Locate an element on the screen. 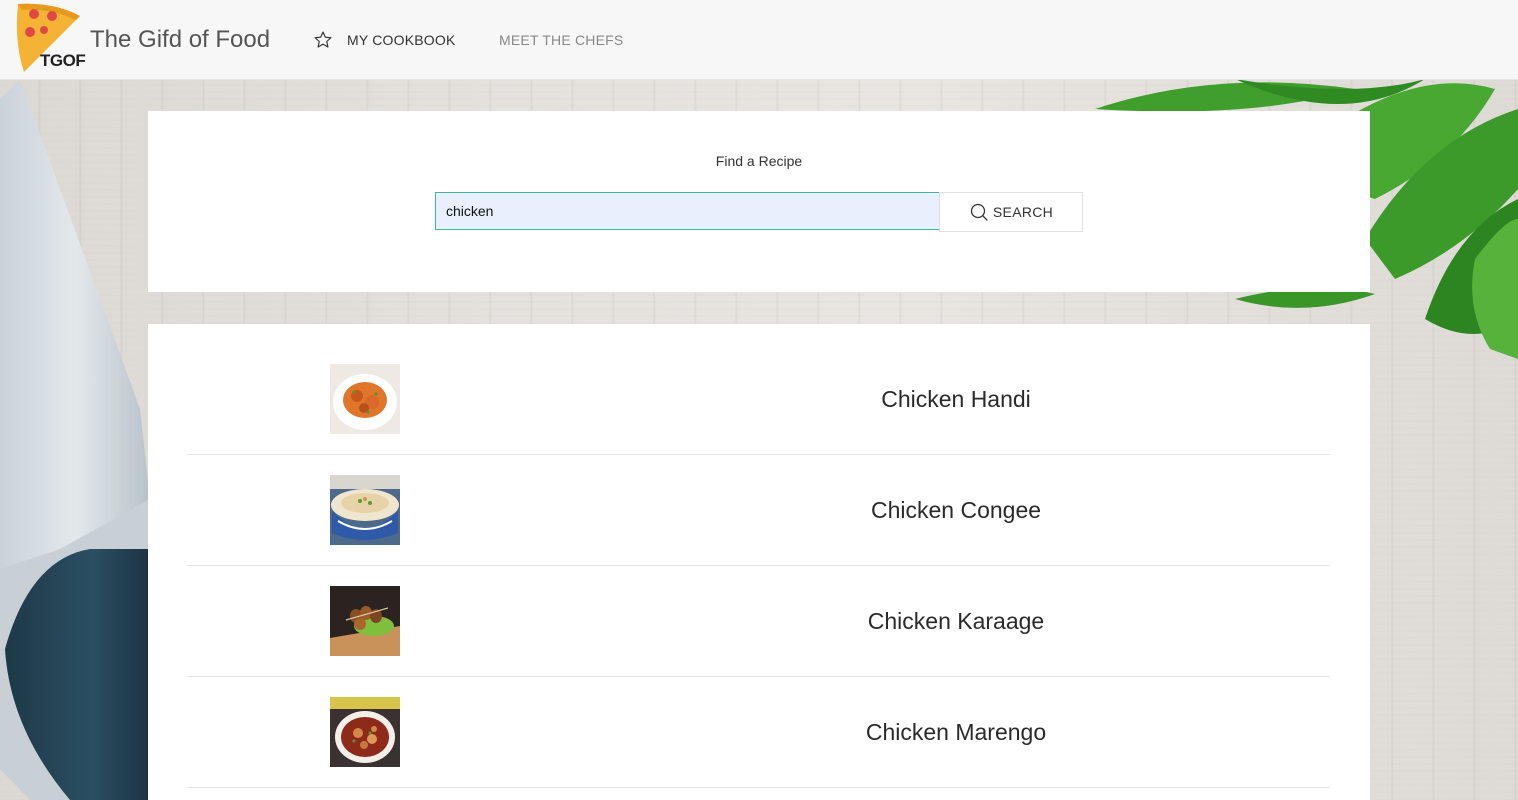 The width and height of the screenshot is (1518, 800). chicken-karaage-photo is located at coordinates (365, 621).